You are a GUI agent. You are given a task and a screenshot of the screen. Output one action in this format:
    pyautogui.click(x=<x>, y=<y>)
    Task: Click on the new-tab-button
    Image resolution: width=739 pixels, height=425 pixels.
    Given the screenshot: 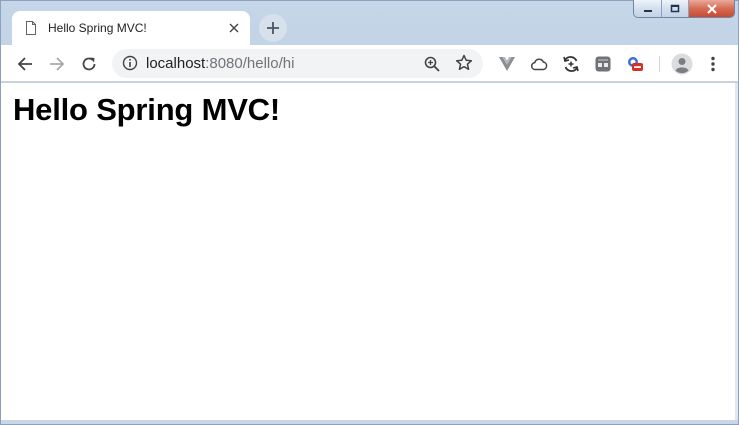 What is the action you would take?
    pyautogui.click(x=273, y=28)
    